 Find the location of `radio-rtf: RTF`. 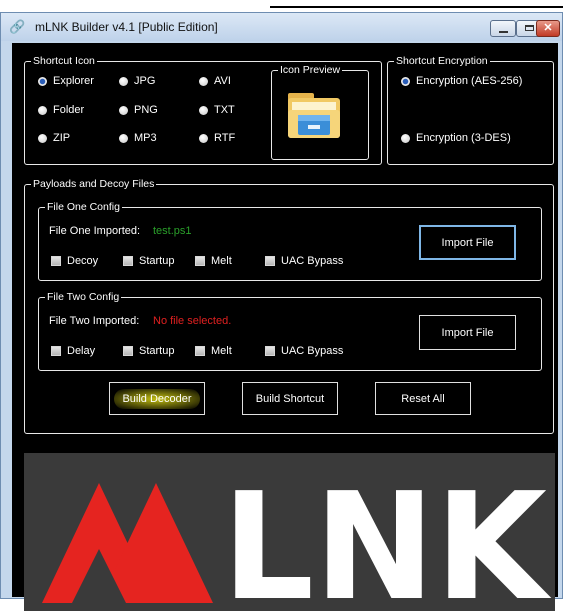

radio-rtf: RTF is located at coordinates (217, 138).